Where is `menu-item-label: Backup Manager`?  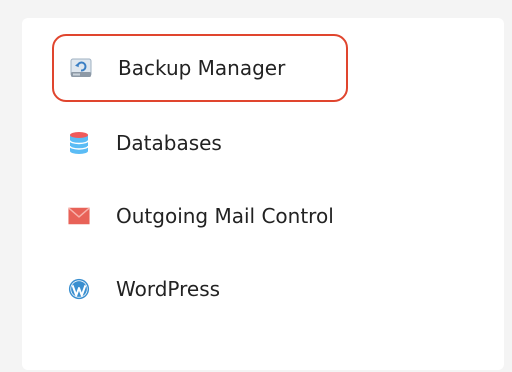 menu-item-label: Backup Manager is located at coordinates (202, 68).